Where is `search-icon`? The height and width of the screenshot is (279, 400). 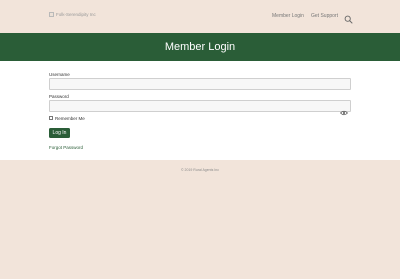
search-icon is located at coordinates (348, 17).